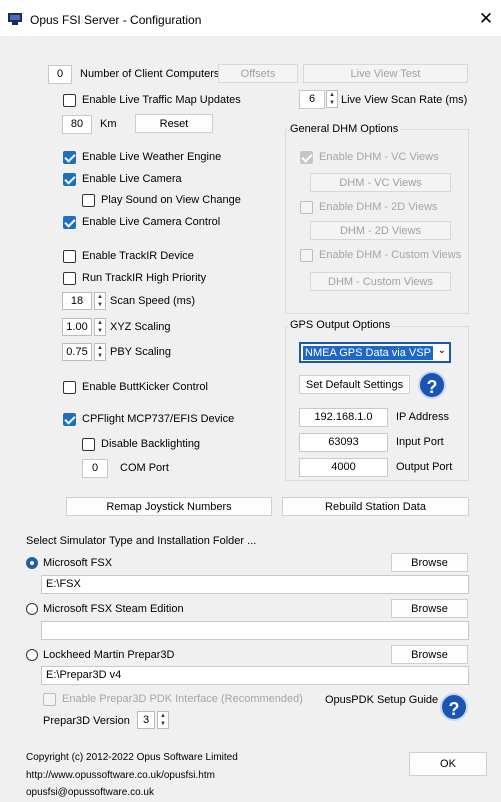 This screenshot has width=501, height=802. I want to click on backlighting-checkbox, so click(88, 444).